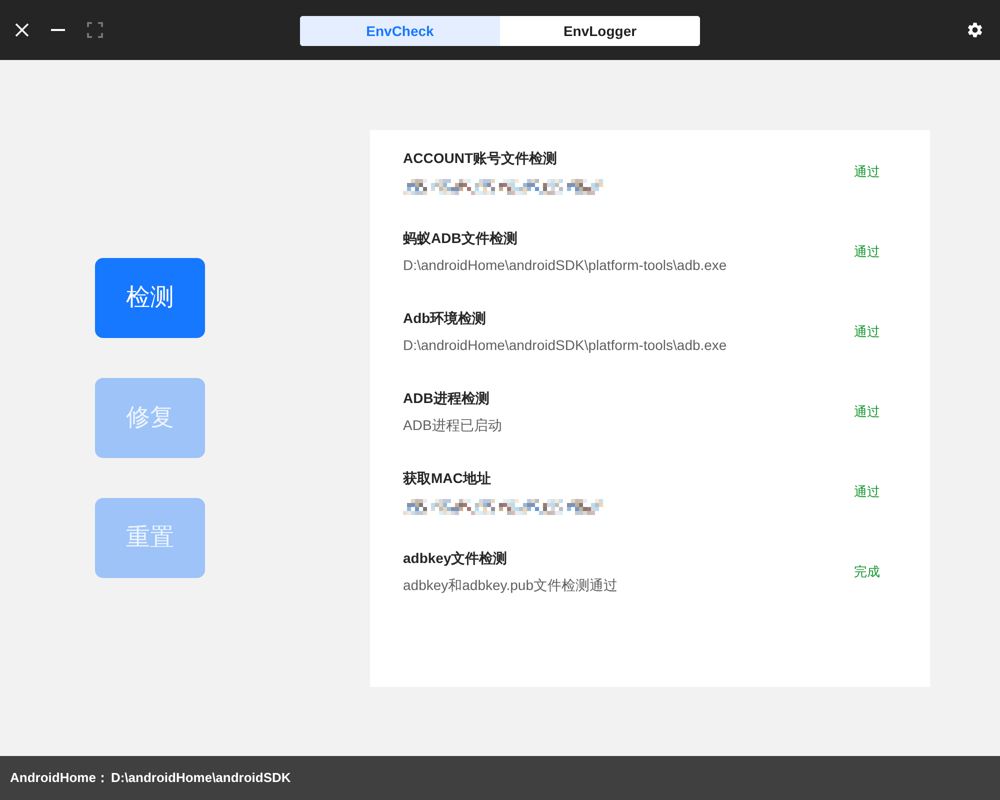  I want to click on check-detail: ADB进程已启动, so click(452, 425).